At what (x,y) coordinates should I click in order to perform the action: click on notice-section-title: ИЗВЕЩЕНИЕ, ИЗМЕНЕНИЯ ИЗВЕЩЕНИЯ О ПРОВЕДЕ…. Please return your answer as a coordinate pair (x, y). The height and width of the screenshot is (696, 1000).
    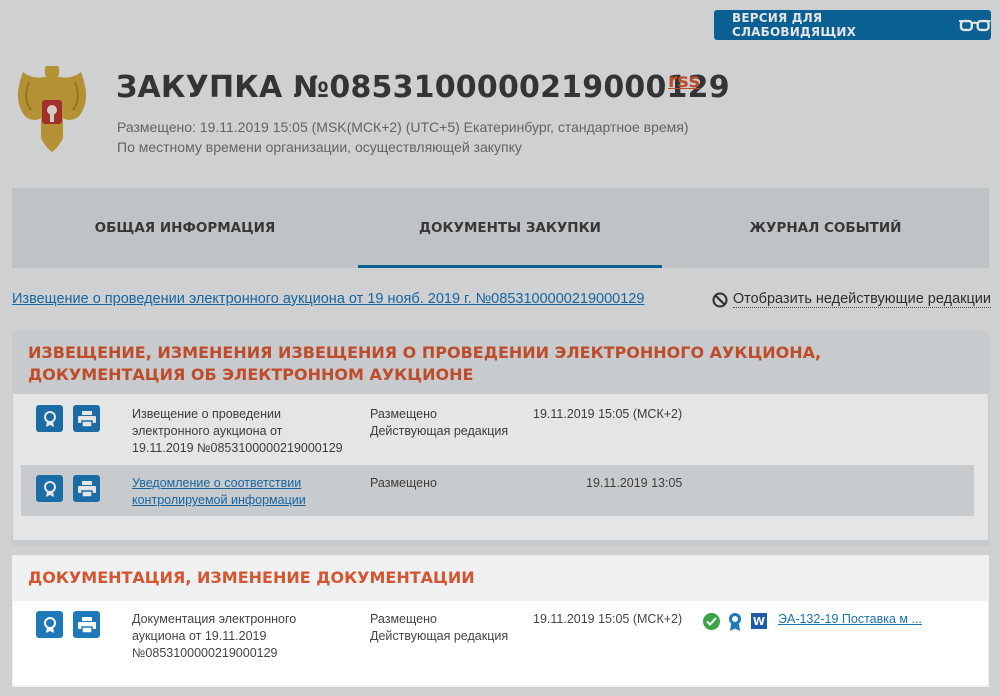
    Looking at the image, I should click on (425, 363).